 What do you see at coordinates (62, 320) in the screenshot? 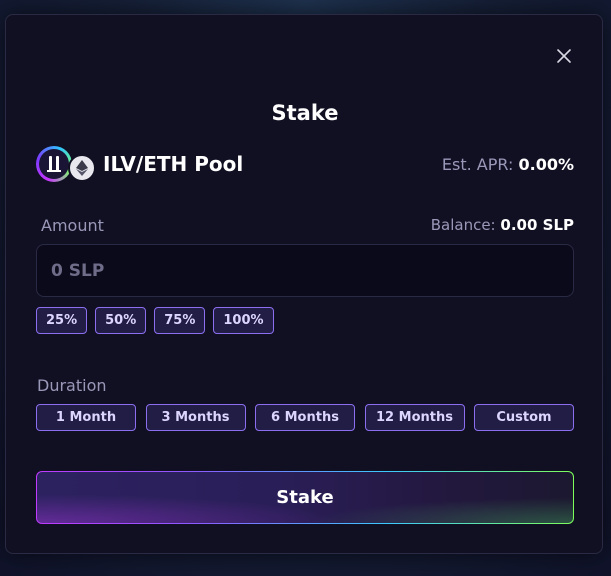
I see `preset-25-button: 25%` at bounding box center [62, 320].